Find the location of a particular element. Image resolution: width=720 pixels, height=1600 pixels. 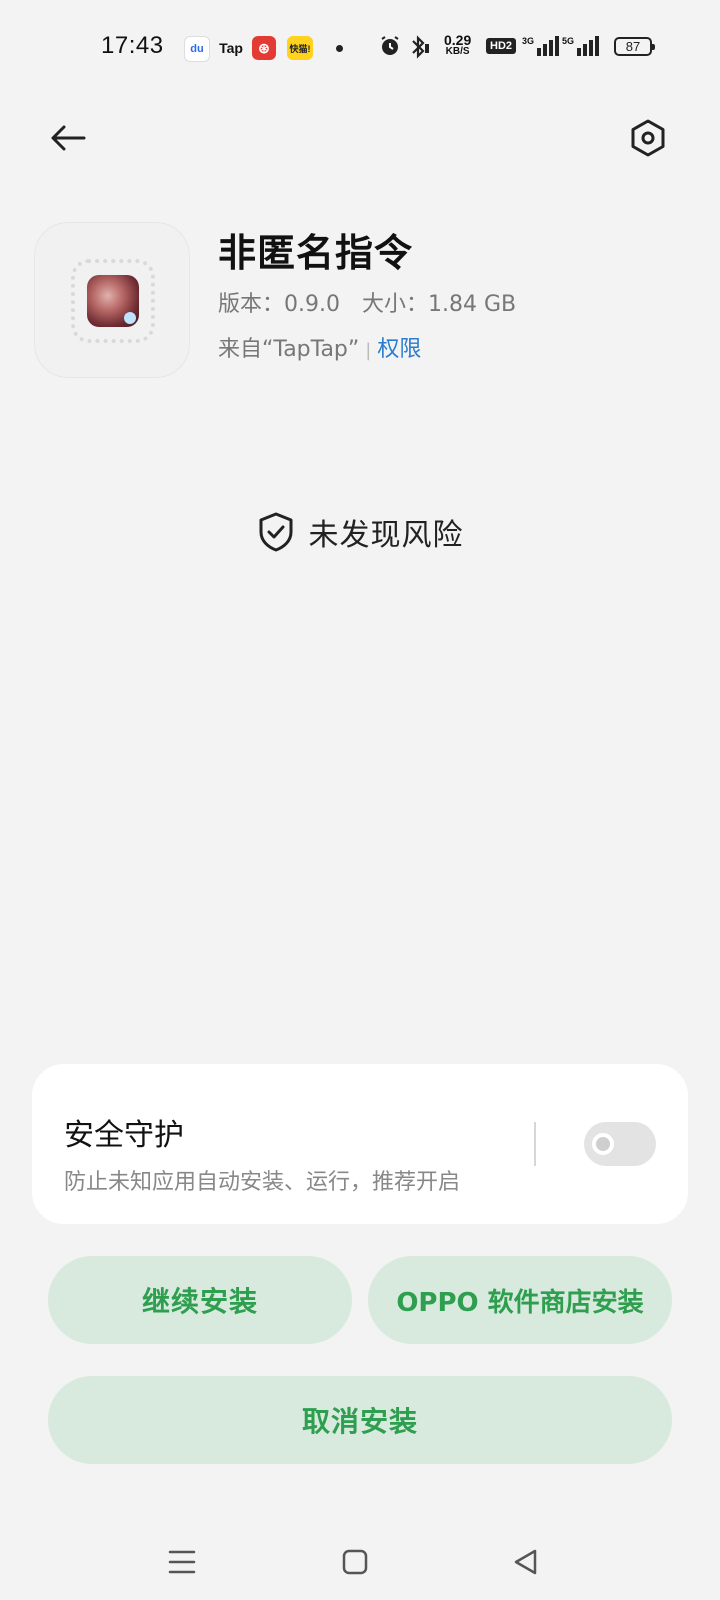

shield-check-icon is located at coordinates (275, 532).